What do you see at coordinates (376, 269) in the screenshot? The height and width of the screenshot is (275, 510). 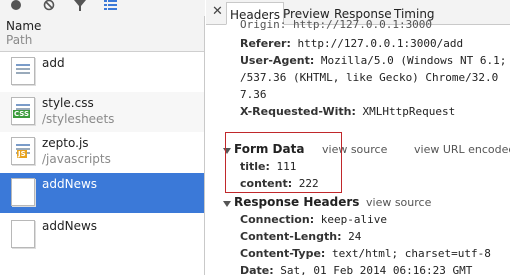 I see `header-value: Sat, 01 Feb 2014 06:16:23 GMT` at bounding box center [376, 269].